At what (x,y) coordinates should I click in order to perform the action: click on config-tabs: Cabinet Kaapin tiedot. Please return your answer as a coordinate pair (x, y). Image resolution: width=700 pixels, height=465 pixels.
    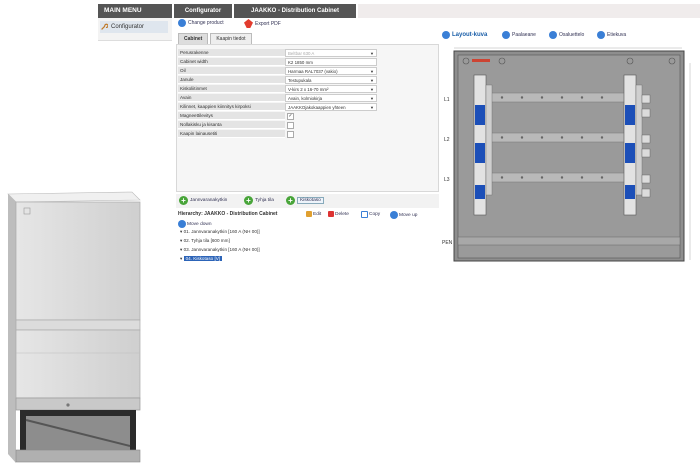
    Looking at the image, I should click on (215, 38).